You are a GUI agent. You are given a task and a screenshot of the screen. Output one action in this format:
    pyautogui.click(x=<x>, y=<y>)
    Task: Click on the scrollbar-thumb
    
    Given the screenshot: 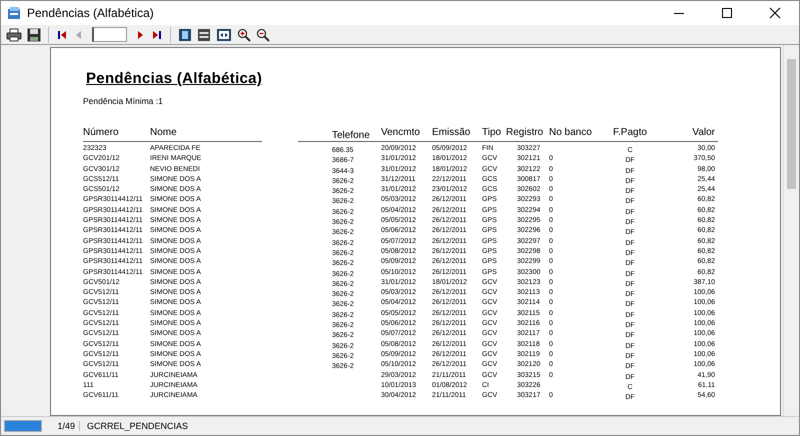 What is the action you would take?
    pyautogui.click(x=791, y=124)
    